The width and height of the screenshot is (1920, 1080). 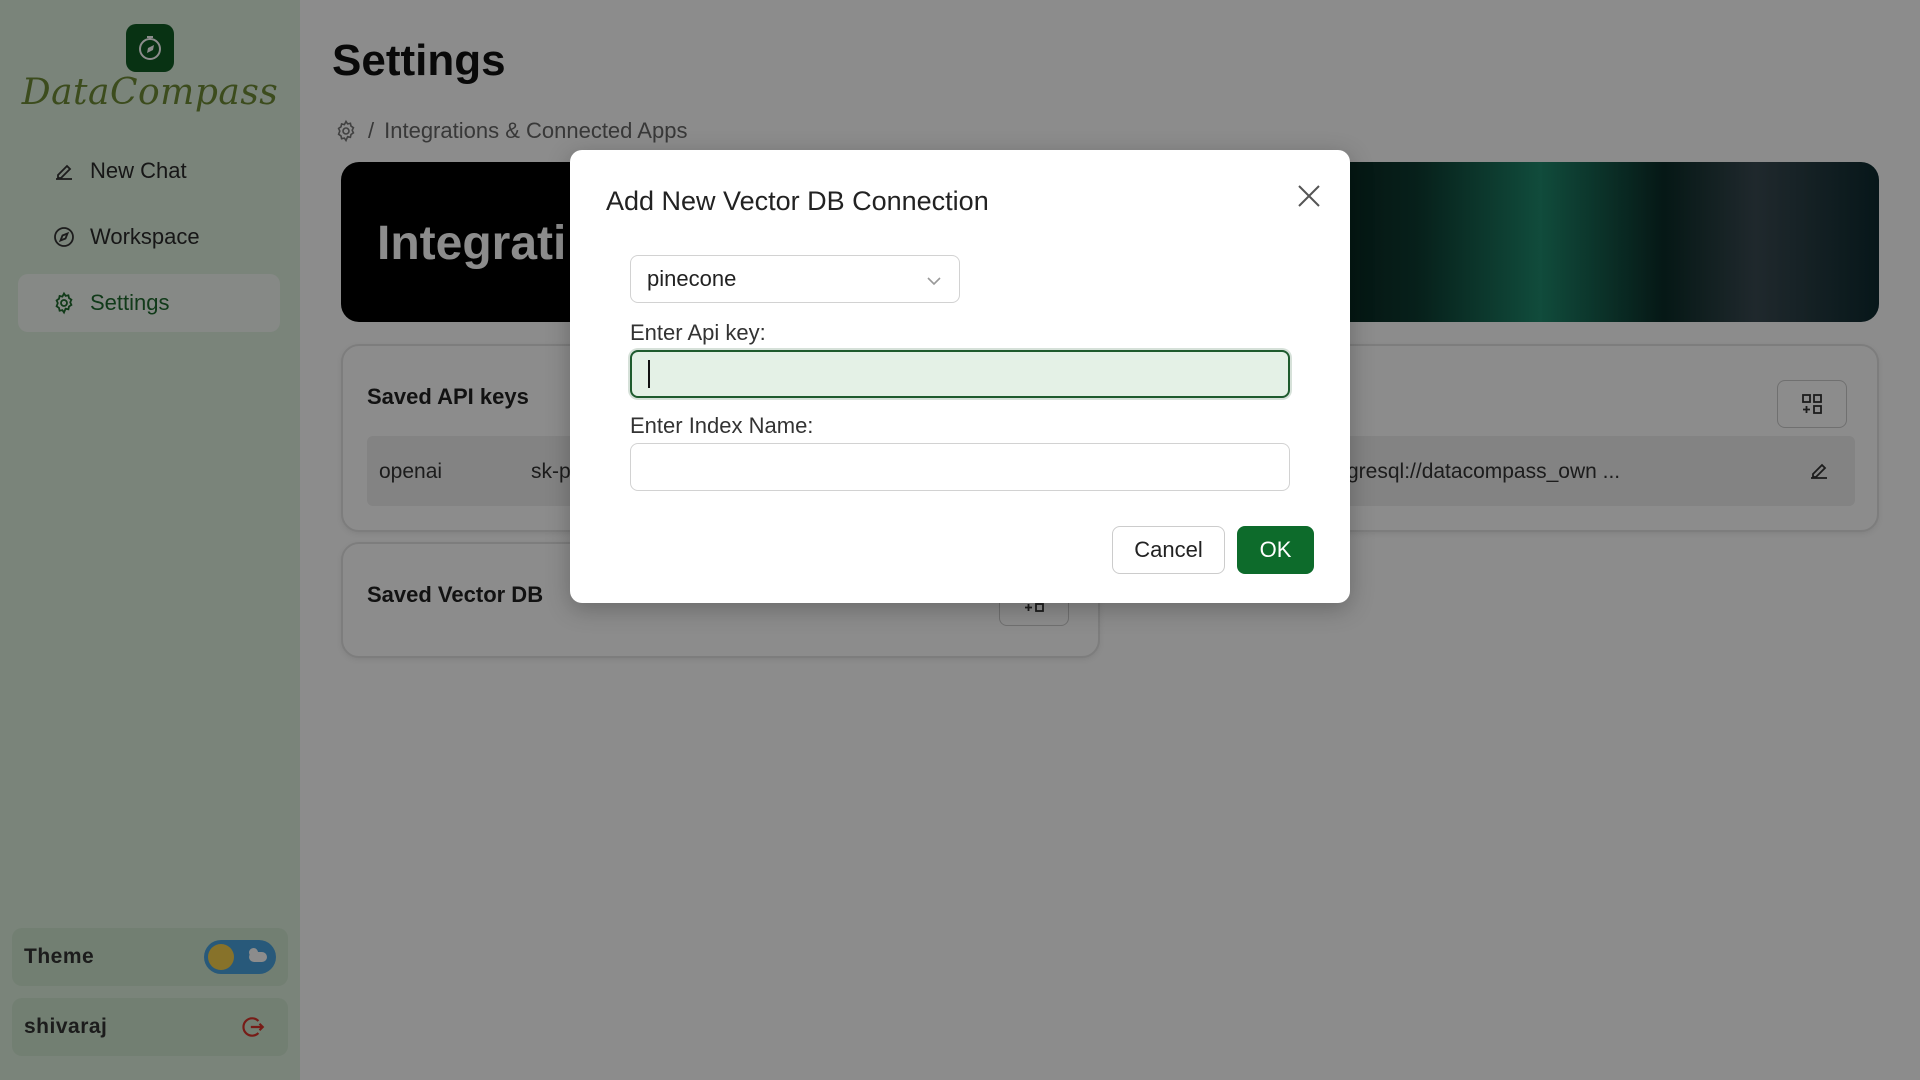 What do you see at coordinates (722, 425) in the screenshot?
I see `index-name-label: Enter Index Name:` at bounding box center [722, 425].